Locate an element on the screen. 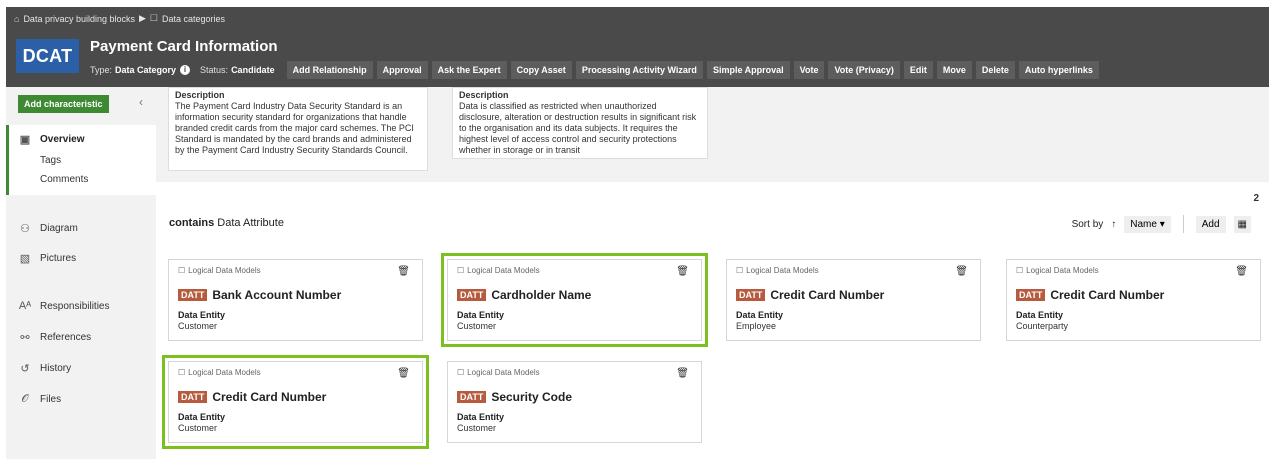 The height and width of the screenshot is (459, 1269). diagram-icon: ⚇ is located at coordinates (25, 229).